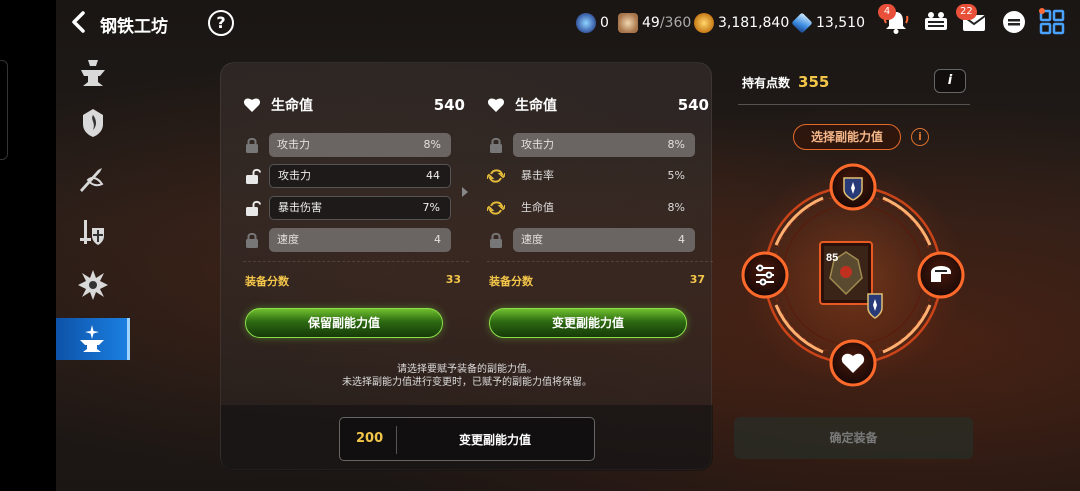  I want to click on instruction-line-1: 请选择要赋予装备的副能力值。, so click(467, 369).